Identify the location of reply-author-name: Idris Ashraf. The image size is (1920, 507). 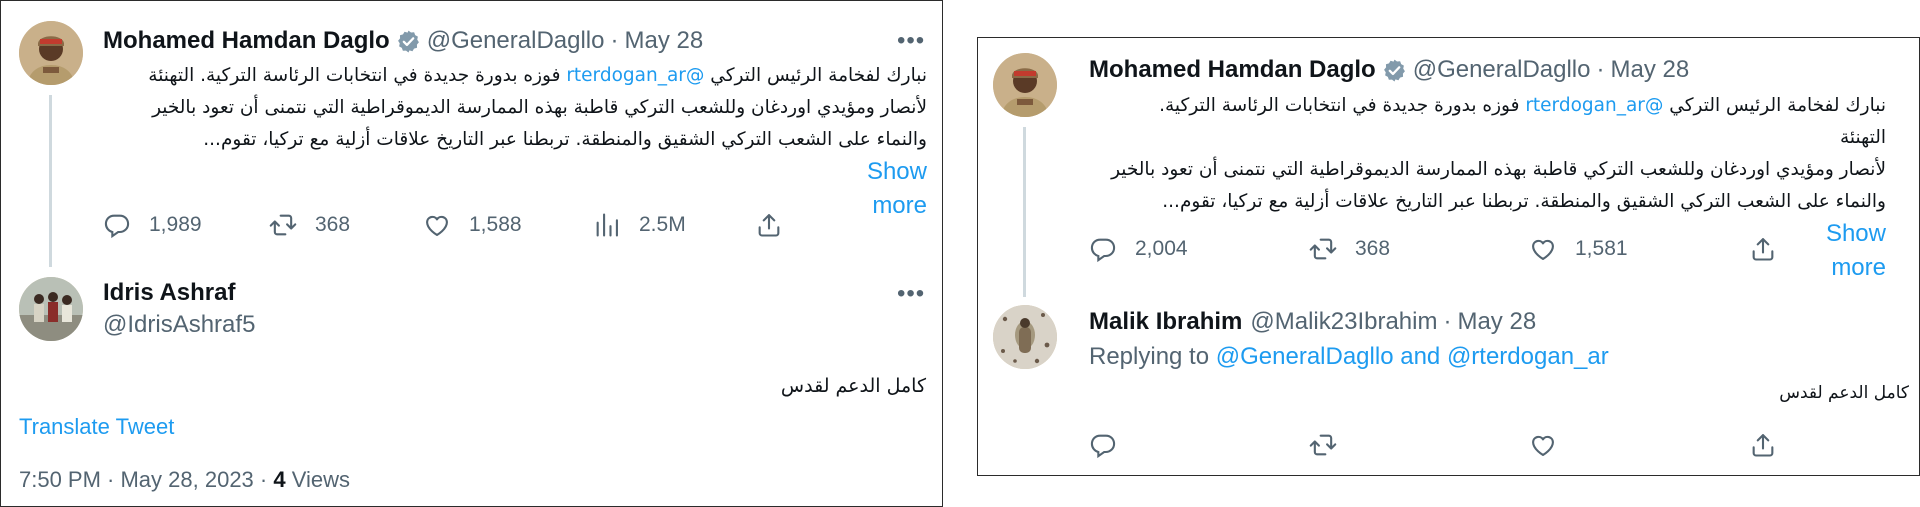
(169, 293).